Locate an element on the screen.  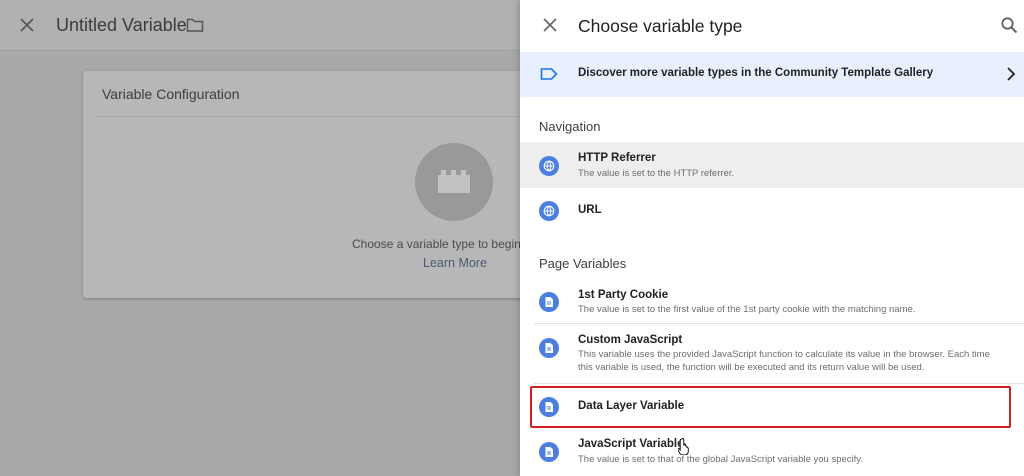
learn-more-link: Learn More is located at coordinates (455, 263).